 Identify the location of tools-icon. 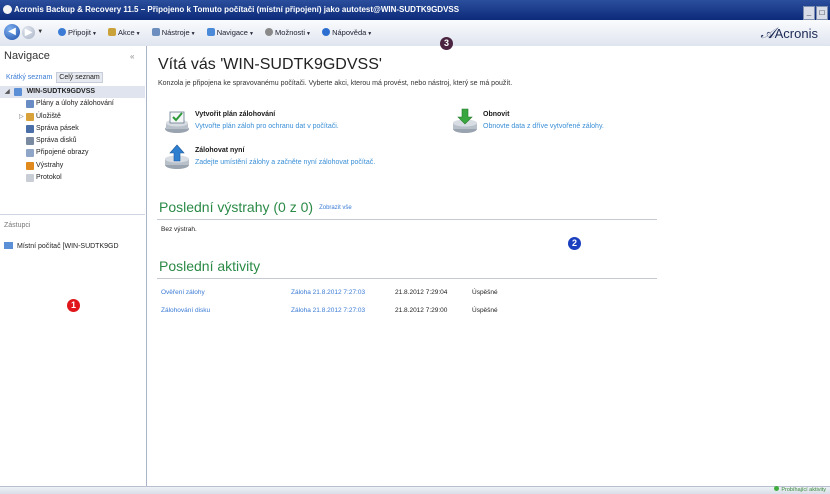
(155, 32).